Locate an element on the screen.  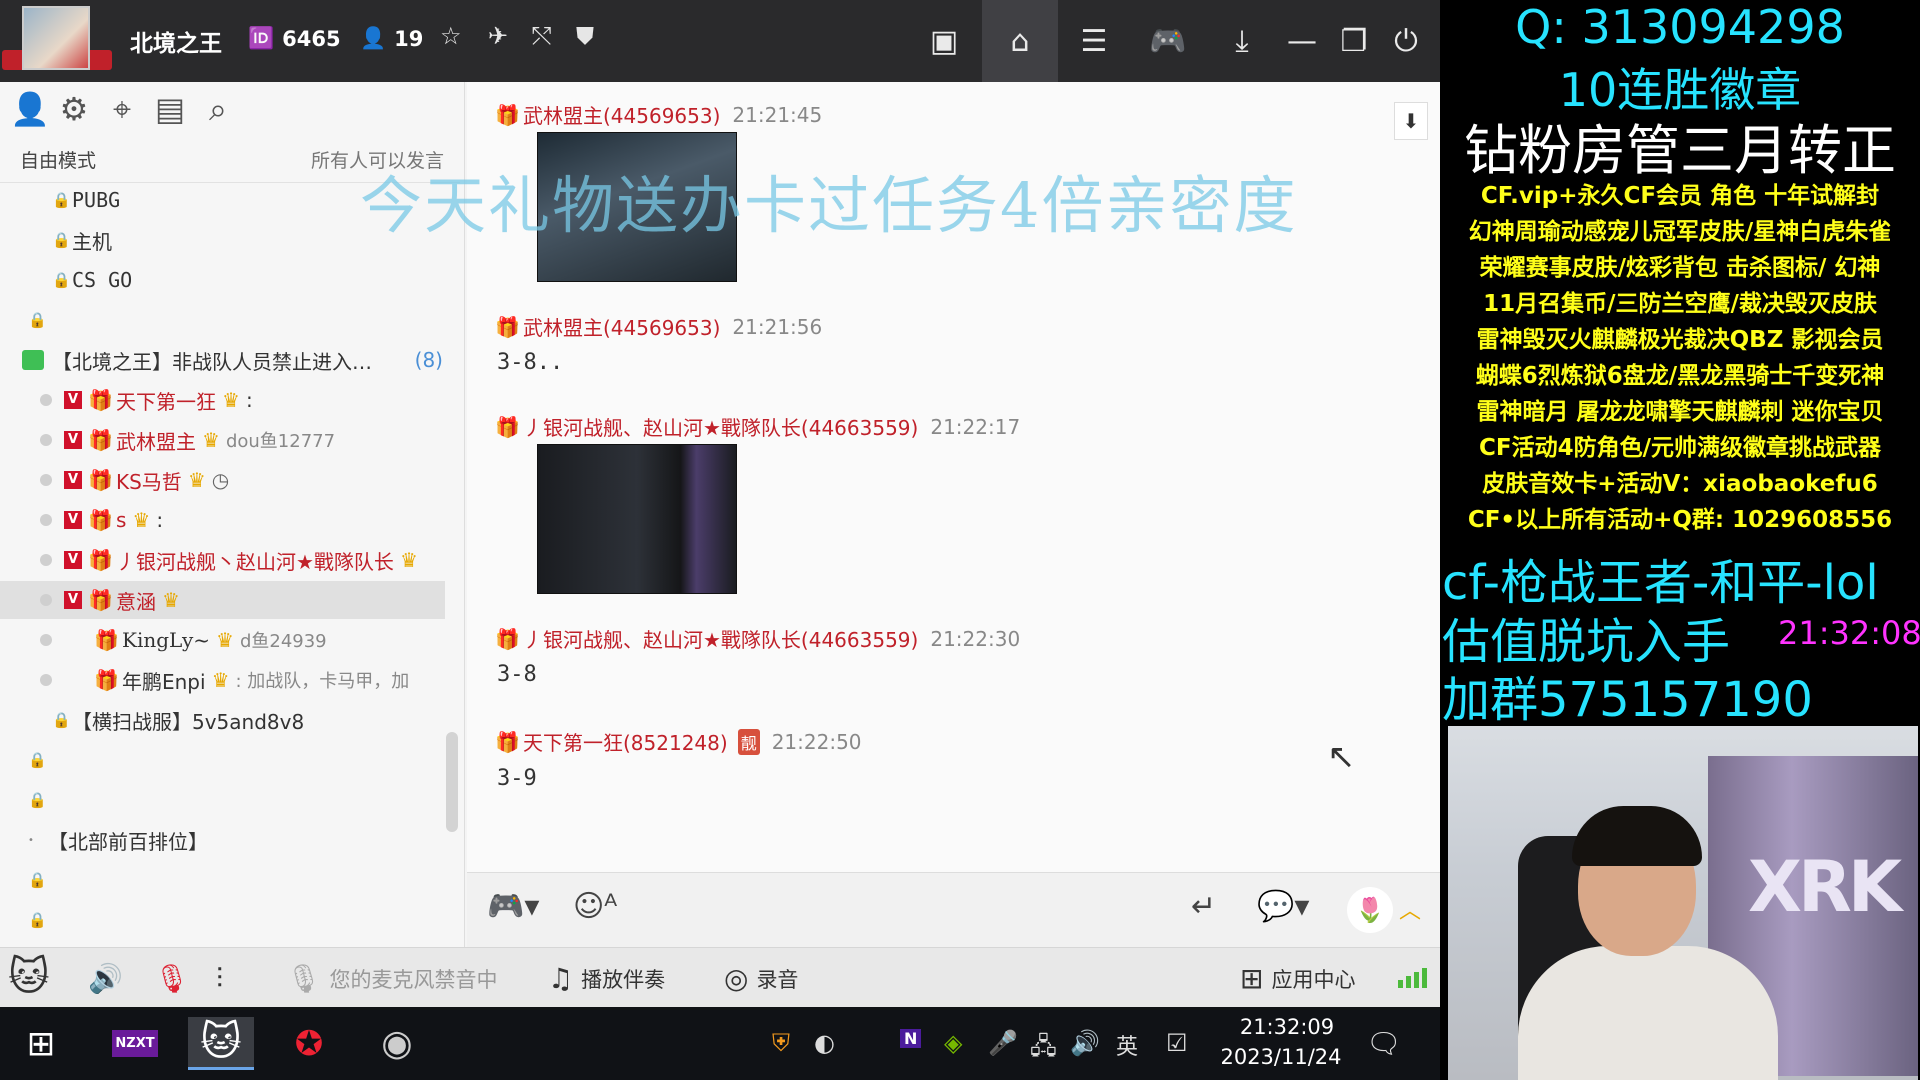
share-icon: ⤲ is located at coordinates (541, 36).